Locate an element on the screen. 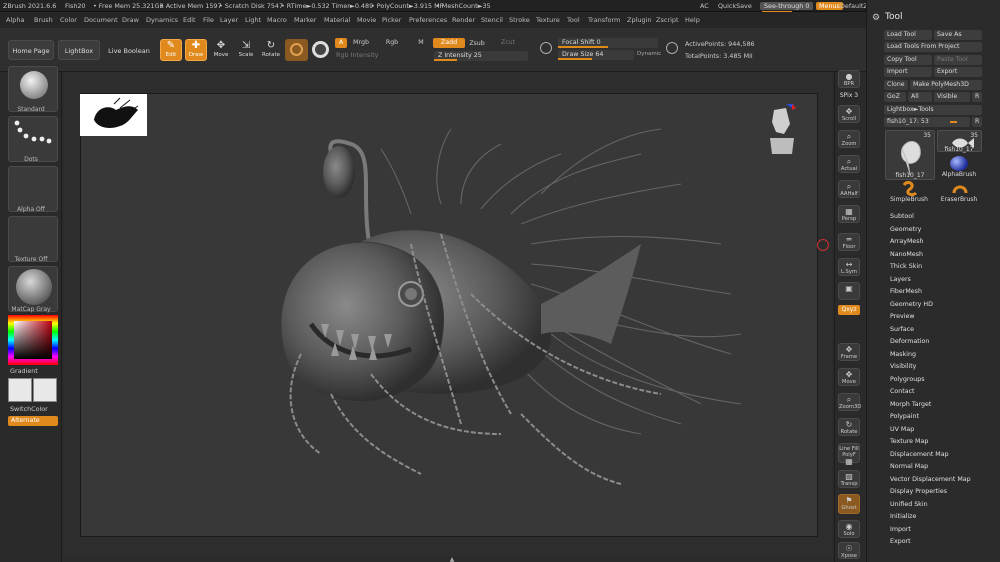 The width and height of the screenshot is (1000, 562). tool-submenu-displacement-map: Displacement Map is located at coordinates (919, 454).